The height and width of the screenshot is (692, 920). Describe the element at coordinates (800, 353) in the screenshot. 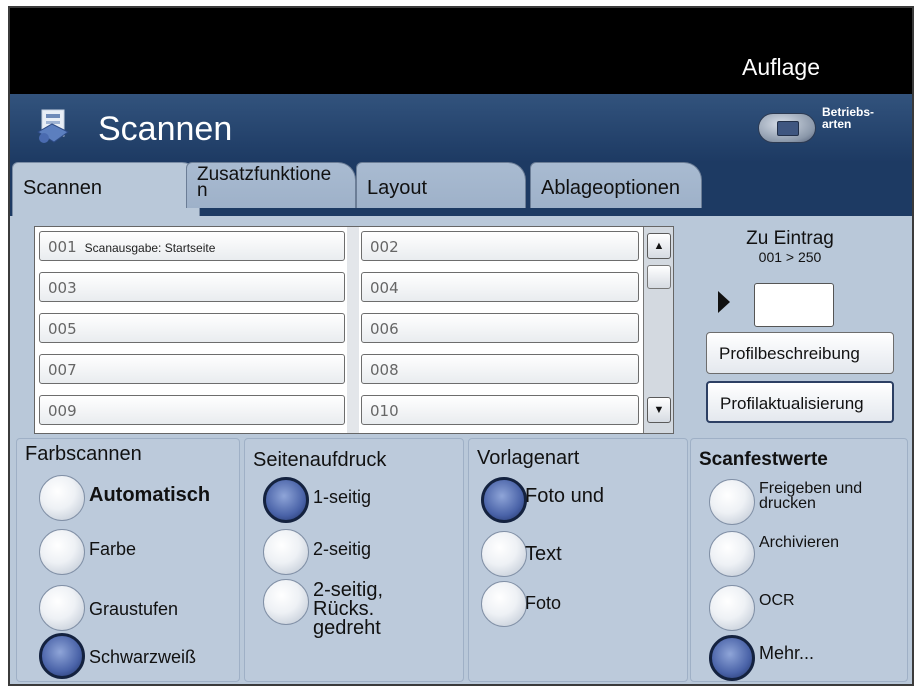

I see `profile-description-button: Profilbeschreibung` at that location.